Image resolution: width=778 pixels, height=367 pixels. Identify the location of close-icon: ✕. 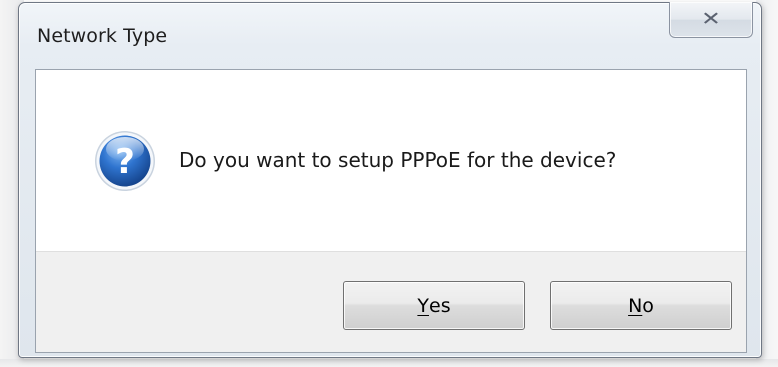
(711, 19).